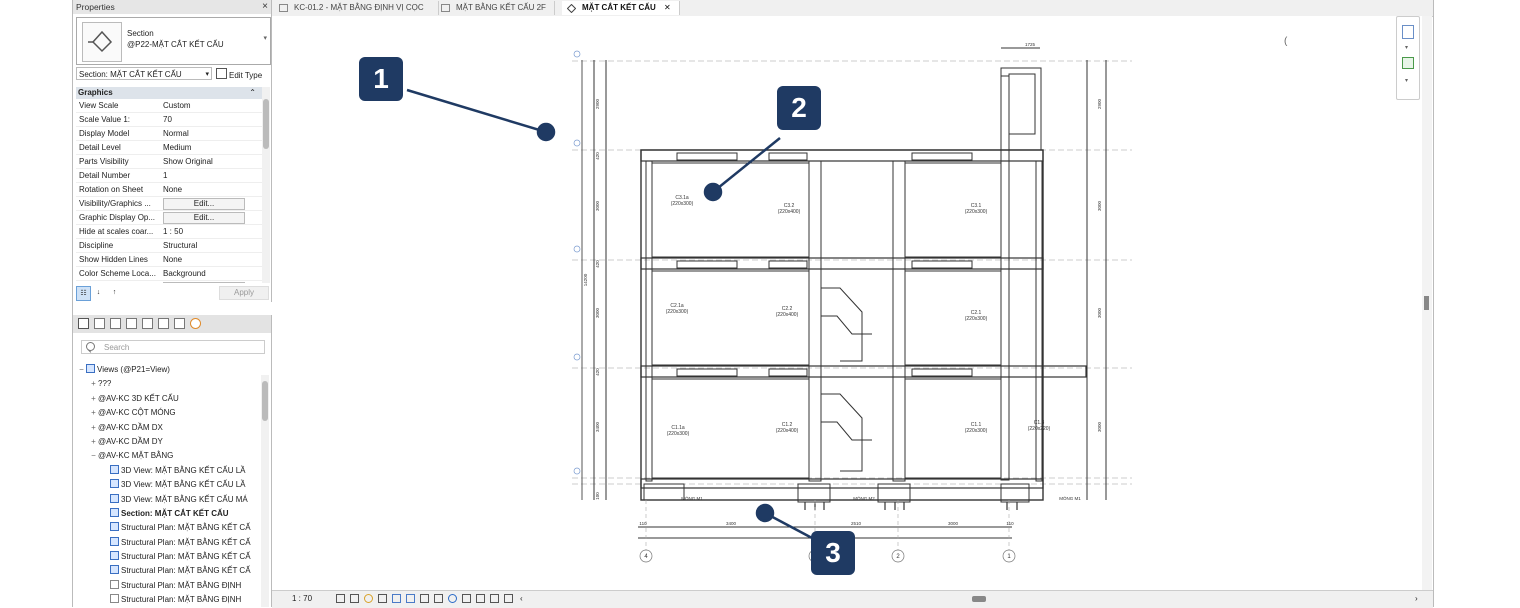 The height and width of the screenshot is (608, 1520). I want to click on link-icon, so click(195, 323).